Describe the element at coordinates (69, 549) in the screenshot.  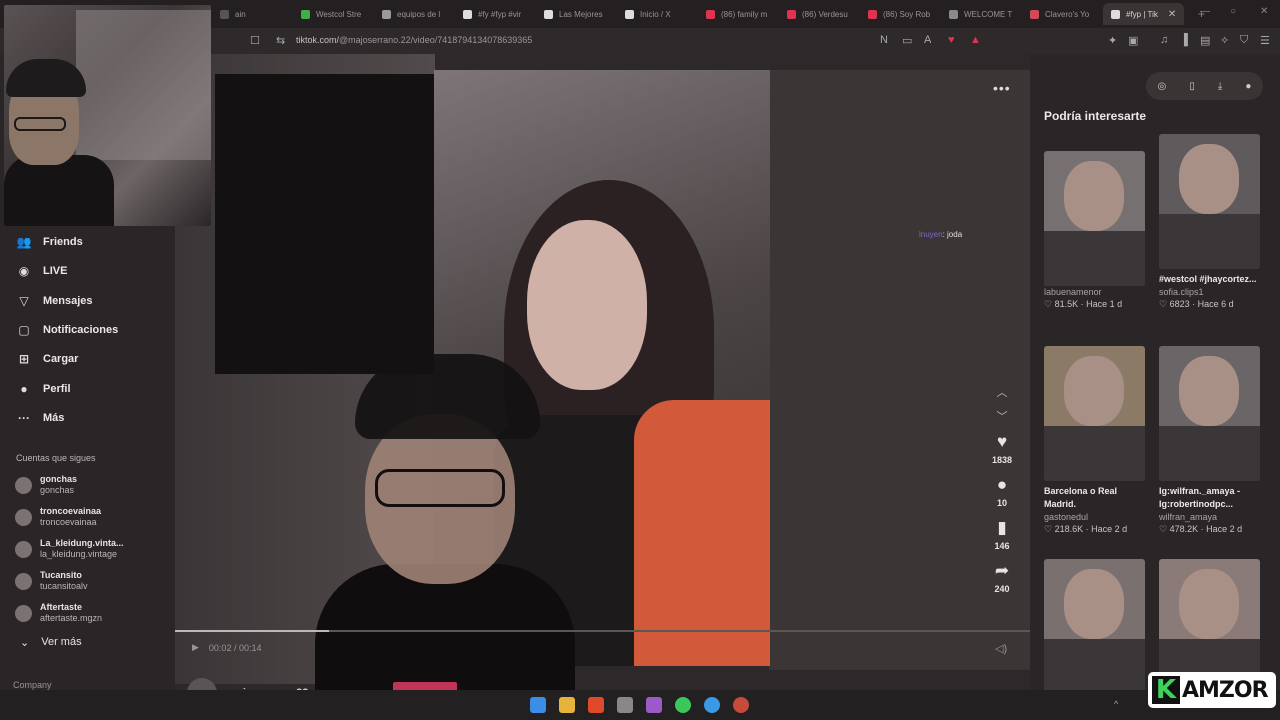
I see `followed-account: La_kleidung.vinta... la_kleidung.vintage` at that location.